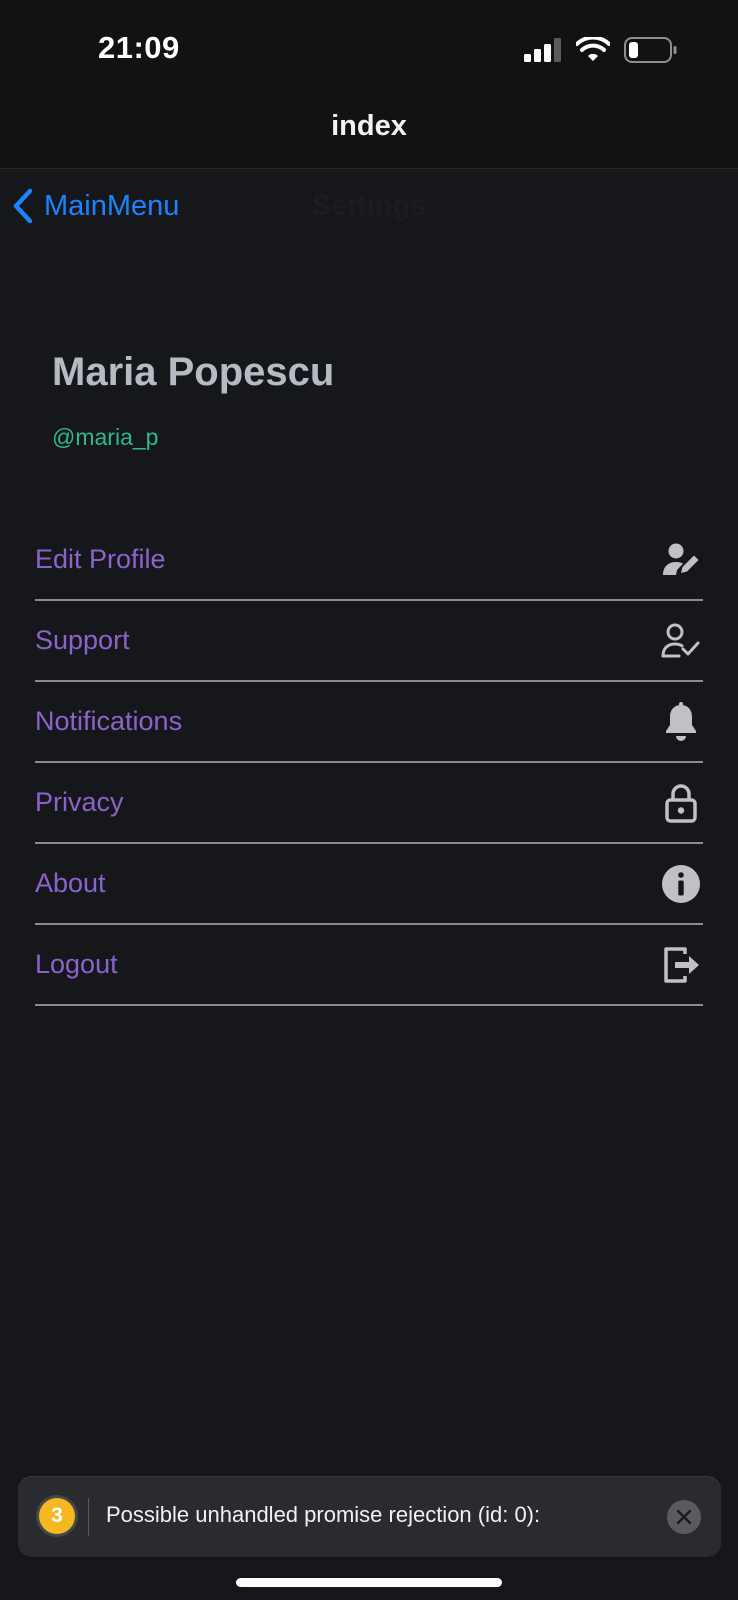  Describe the element at coordinates (593, 49) in the screenshot. I see `wifi-icon` at that location.